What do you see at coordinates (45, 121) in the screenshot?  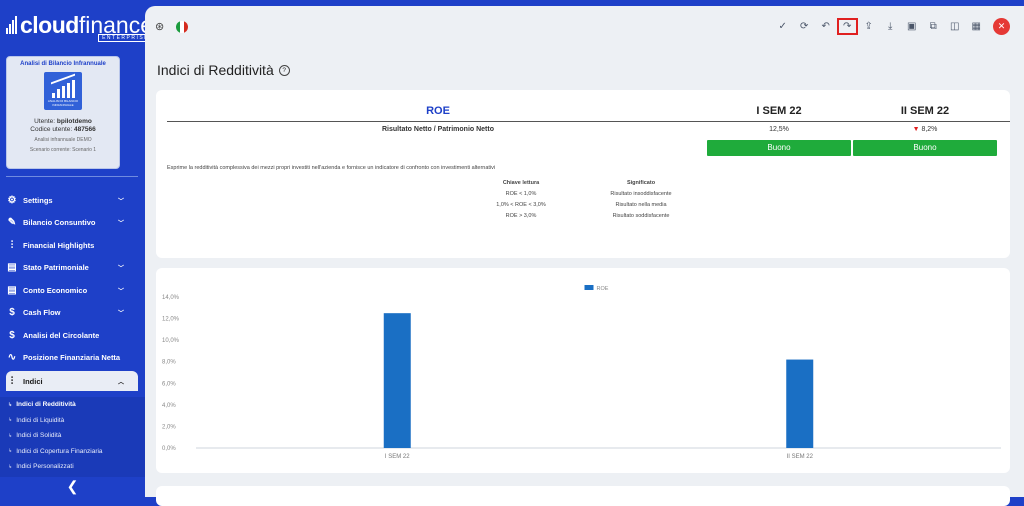 I see `user-label: Utente:` at bounding box center [45, 121].